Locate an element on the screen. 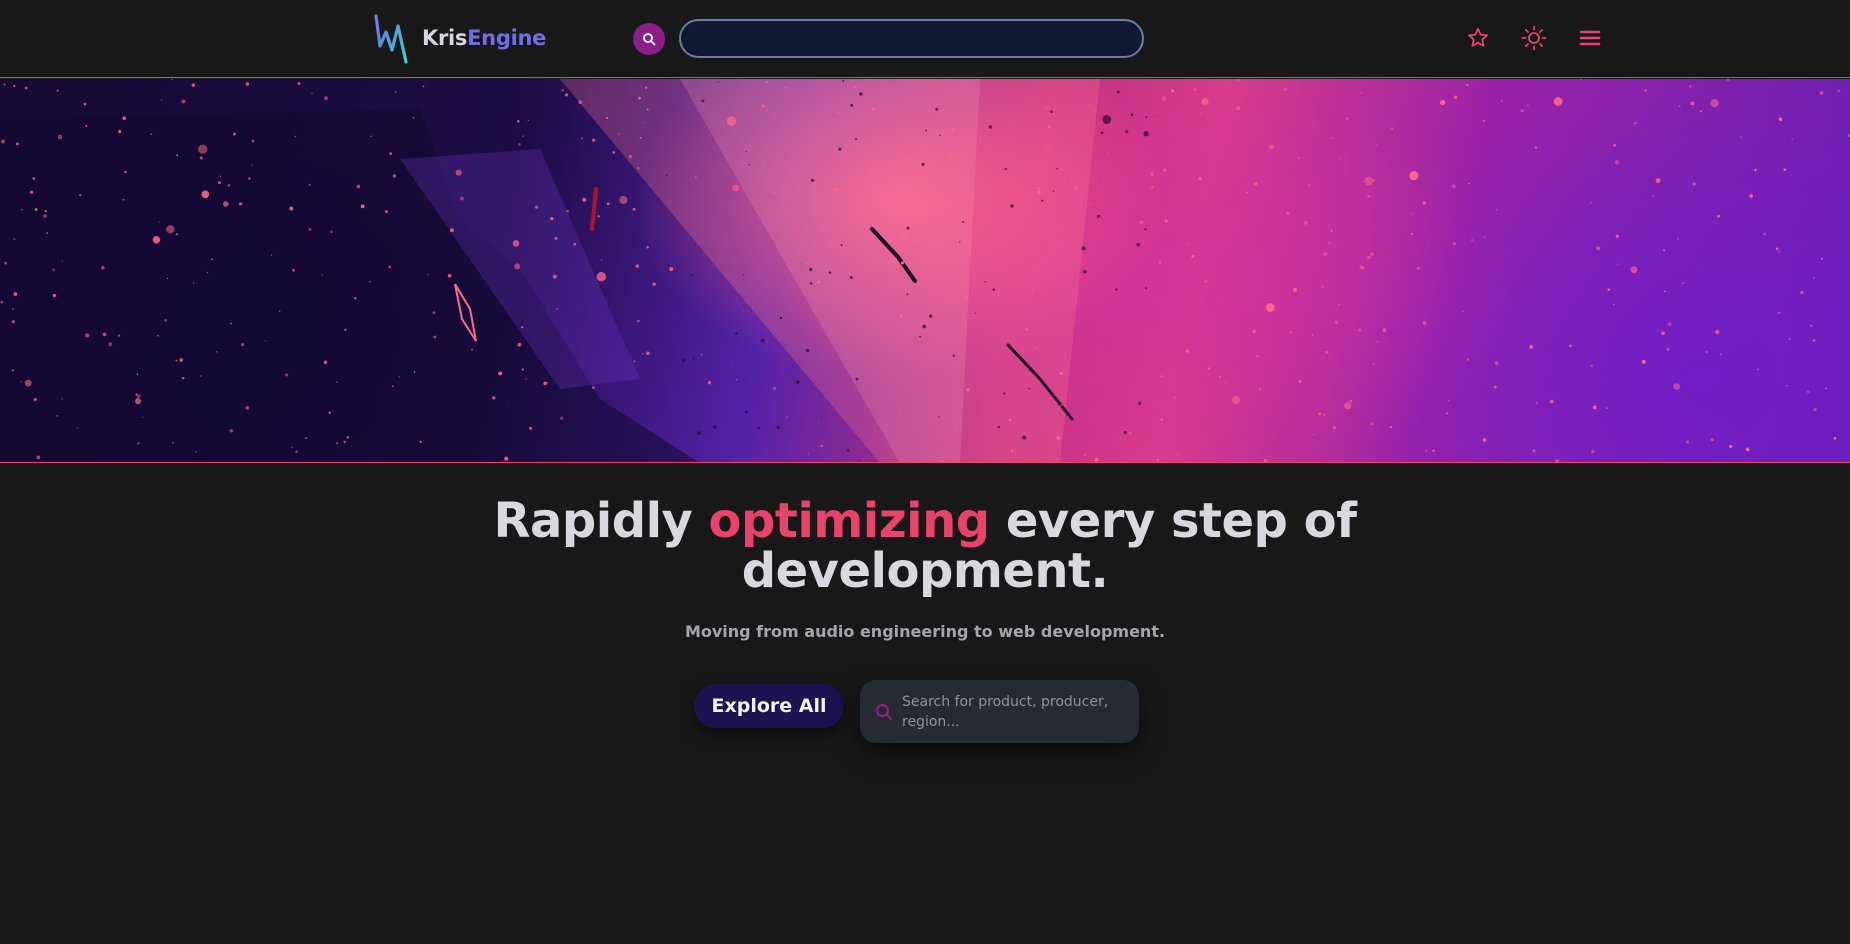 This screenshot has width=1850, height=944. menu-button is located at coordinates (1590, 38).